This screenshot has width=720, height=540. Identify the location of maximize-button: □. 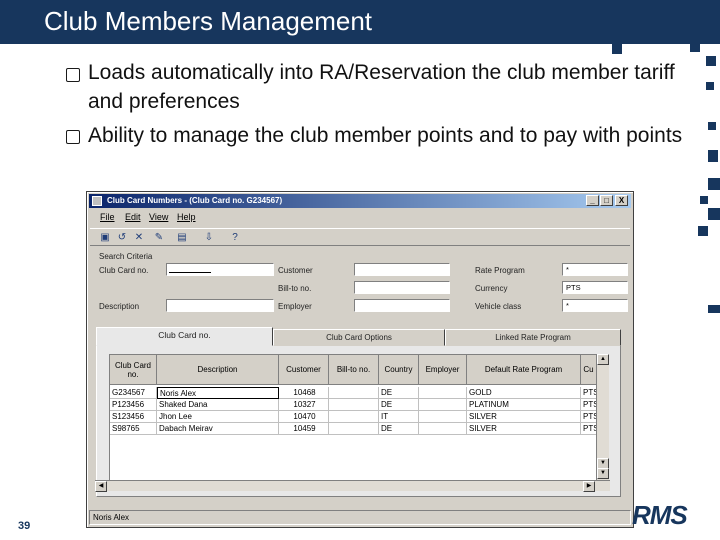
(606, 200).